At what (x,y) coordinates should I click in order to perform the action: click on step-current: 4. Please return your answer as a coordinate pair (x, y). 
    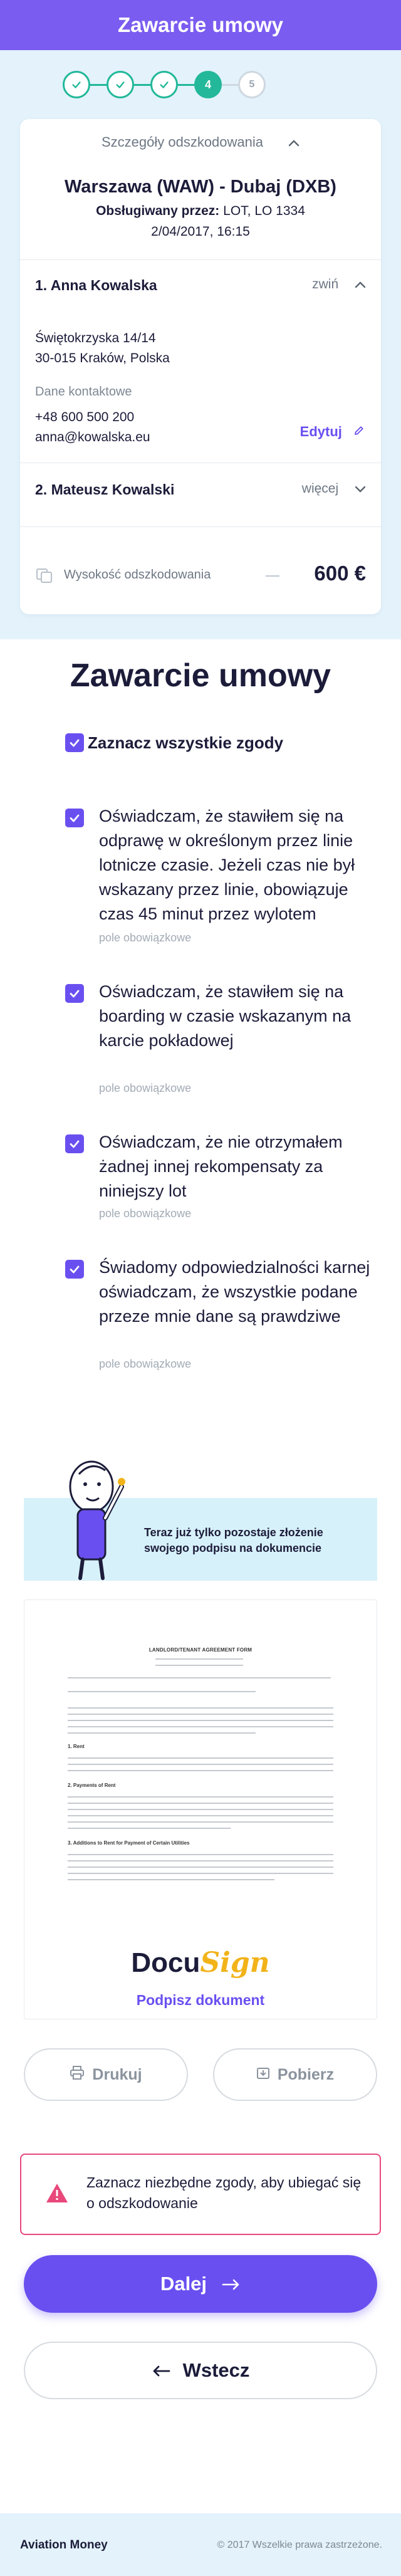
    Looking at the image, I should click on (208, 84).